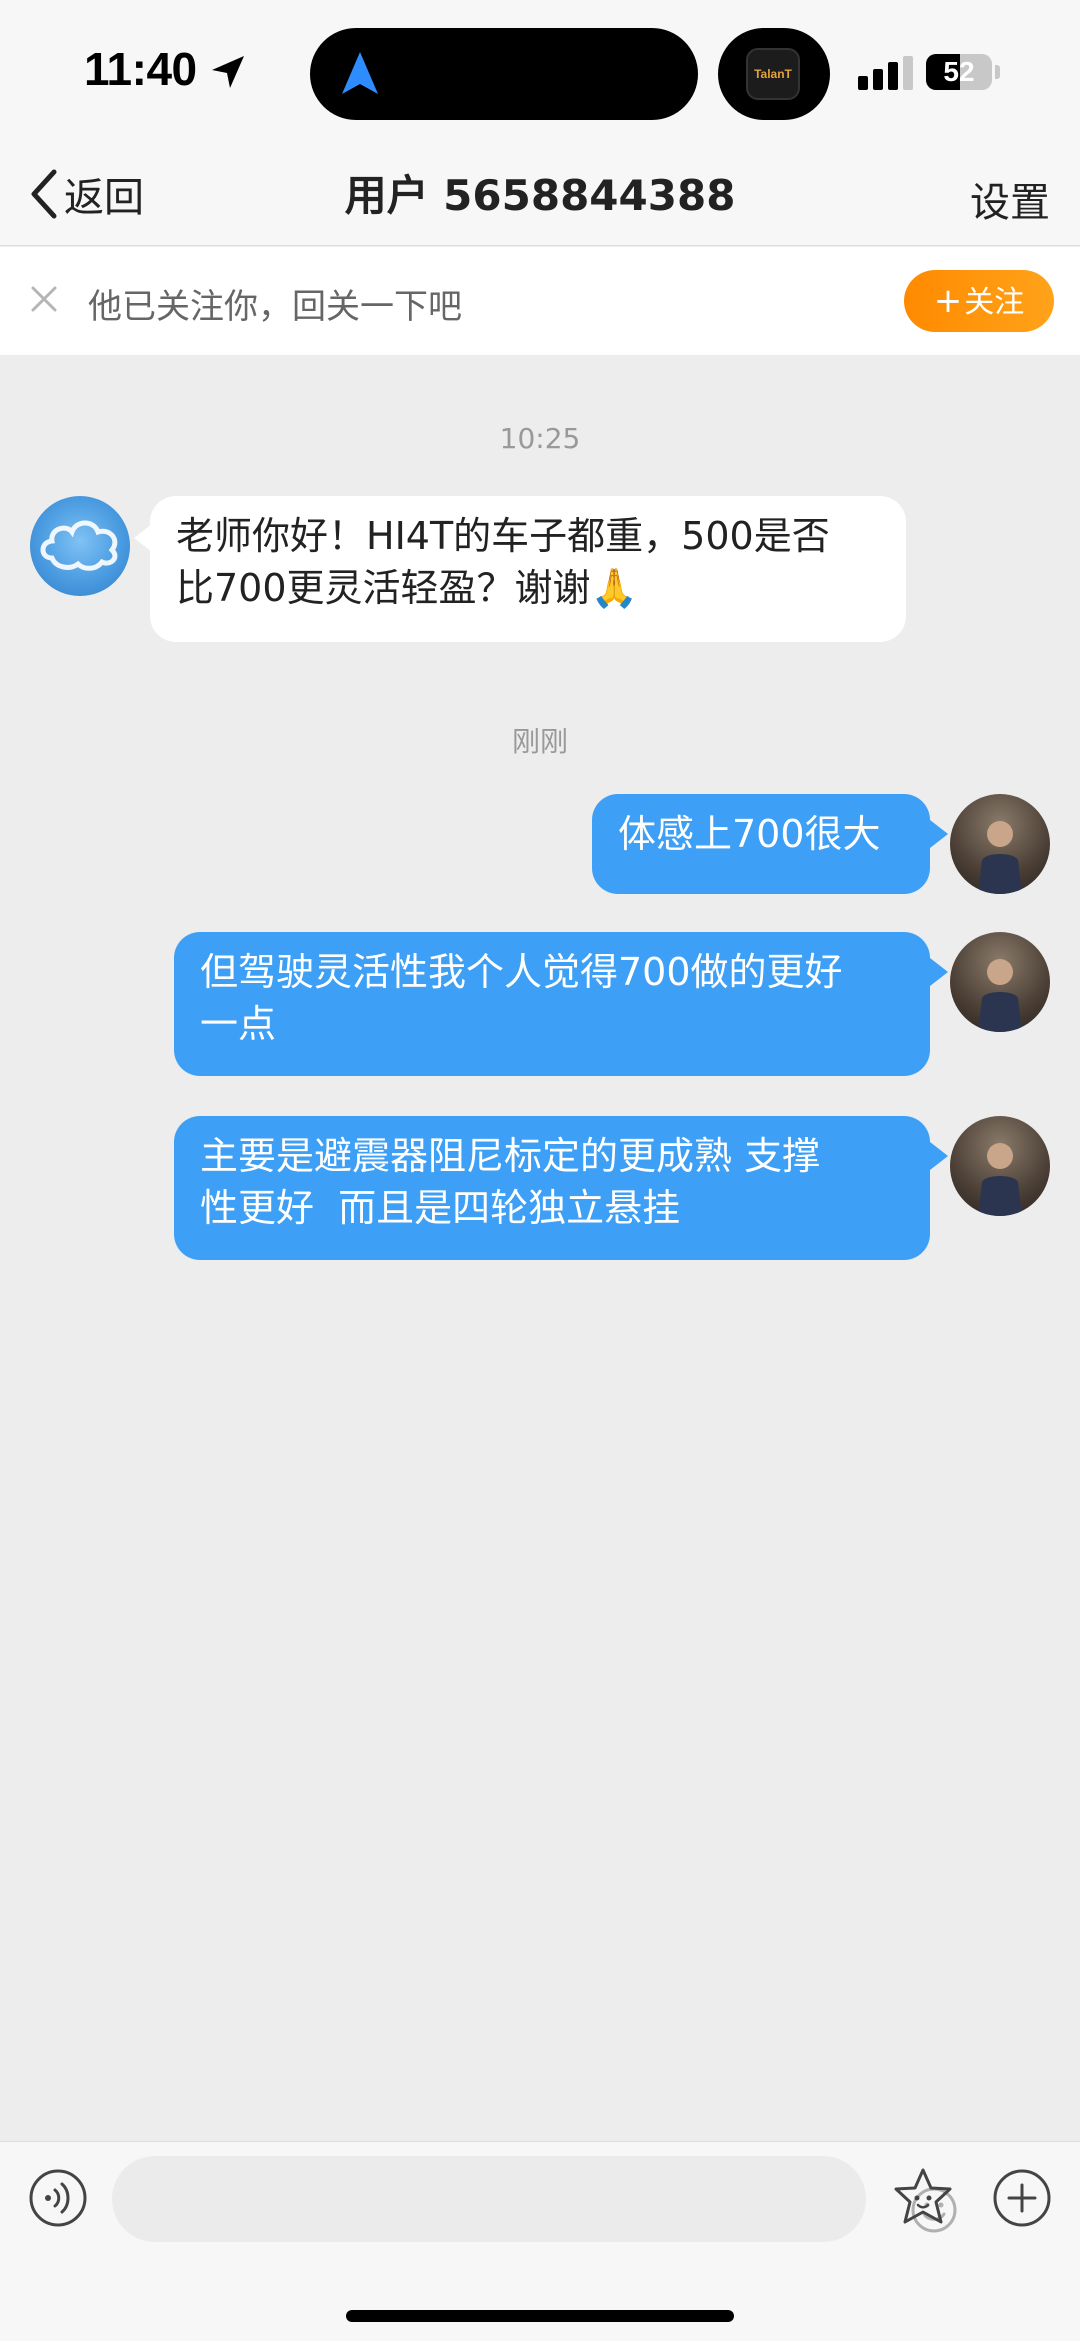  I want to click on status-time: 11:40, so click(140, 69).